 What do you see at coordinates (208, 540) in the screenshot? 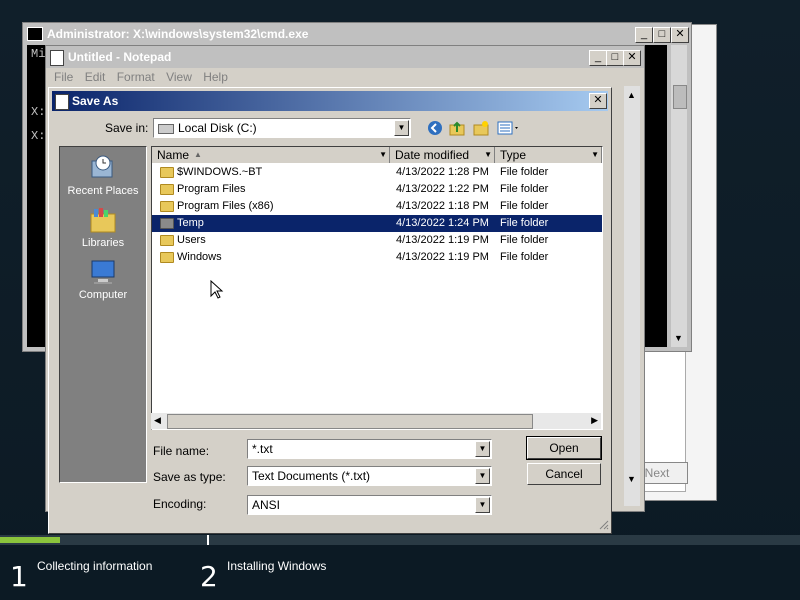
I see `progress-step-divider` at bounding box center [208, 540].